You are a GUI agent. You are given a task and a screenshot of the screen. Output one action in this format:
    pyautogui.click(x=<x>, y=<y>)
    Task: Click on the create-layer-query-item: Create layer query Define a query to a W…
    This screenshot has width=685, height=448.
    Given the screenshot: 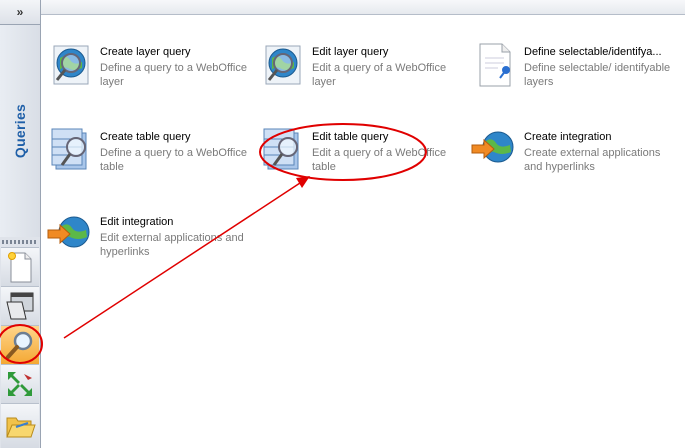 What is the action you would take?
    pyautogui.click(x=151, y=75)
    